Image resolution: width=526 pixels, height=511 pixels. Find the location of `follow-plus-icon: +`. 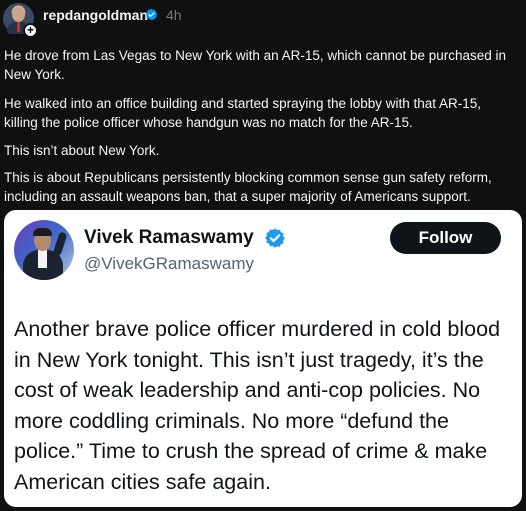

follow-plus-icon: + is located at coordinates (30, 30).